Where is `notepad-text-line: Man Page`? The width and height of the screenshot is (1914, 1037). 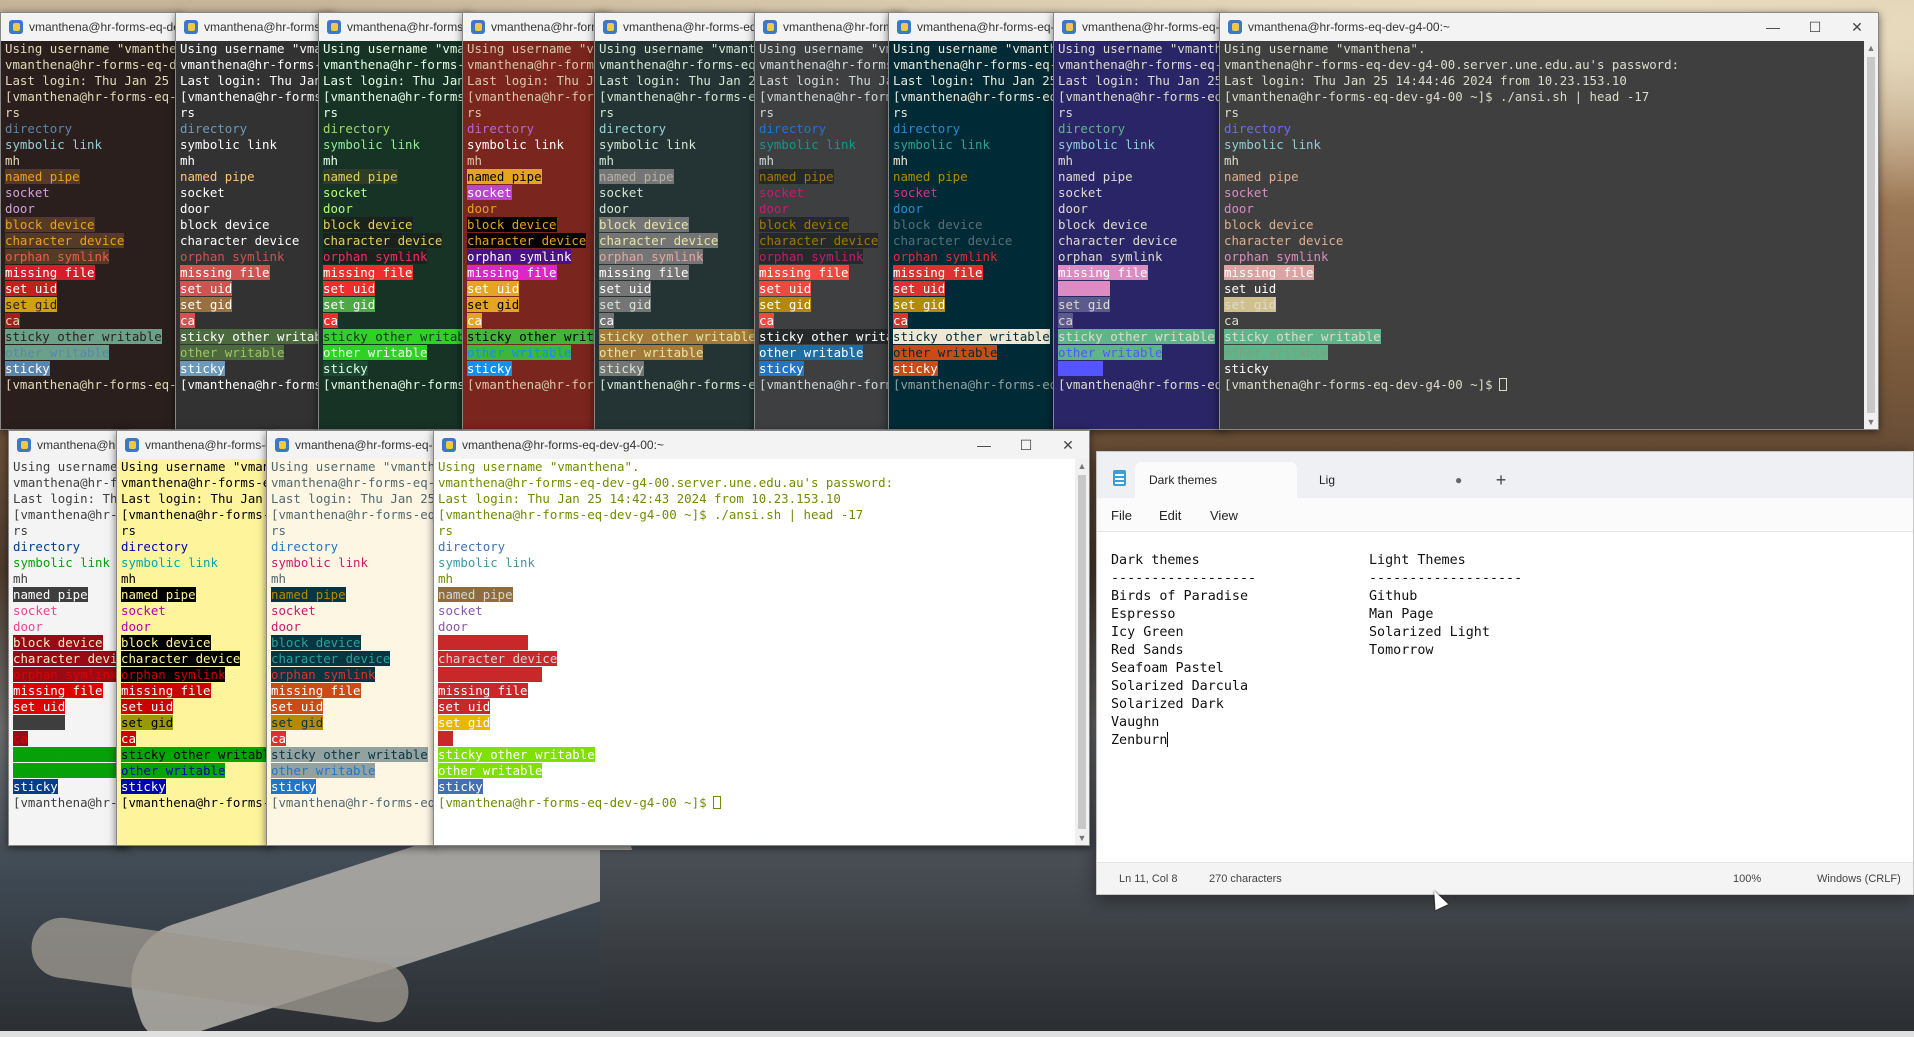 notepad-text-line: Man Page is located at coordinates (1401, 614).